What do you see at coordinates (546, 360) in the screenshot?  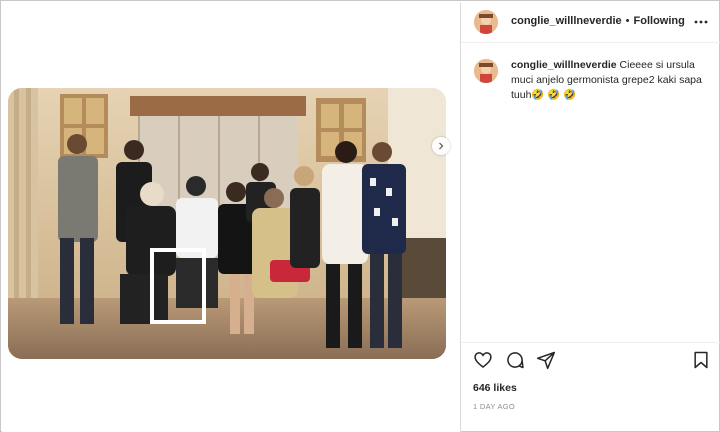 I see `send-icon` at bounding box center [546, 360].